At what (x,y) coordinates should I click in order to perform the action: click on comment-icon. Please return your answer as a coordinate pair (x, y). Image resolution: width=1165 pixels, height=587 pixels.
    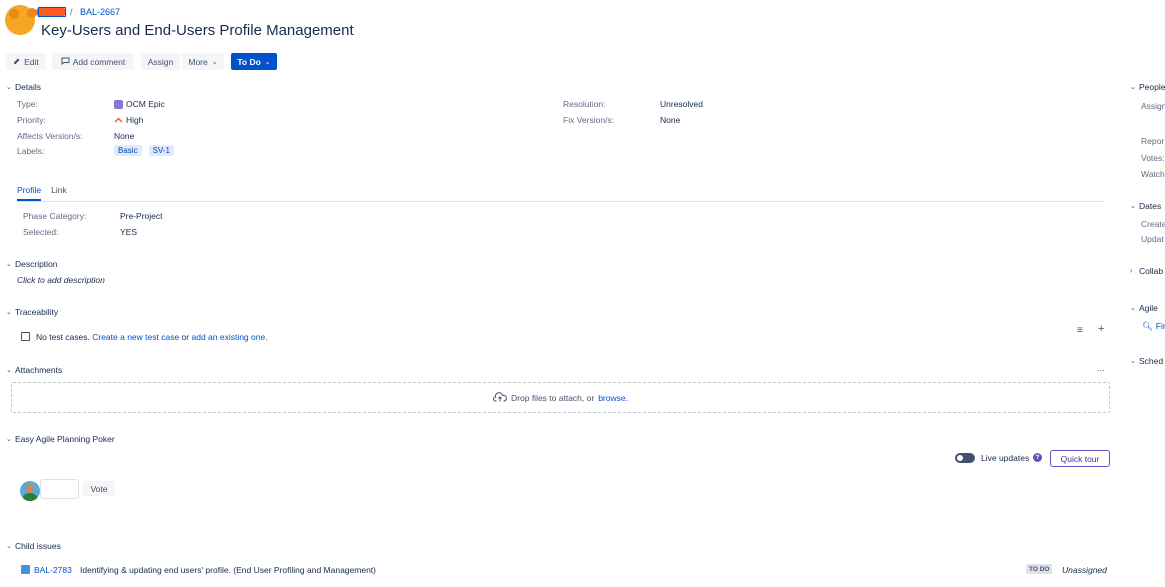
    Looking at the image, I should click on (65, 62).